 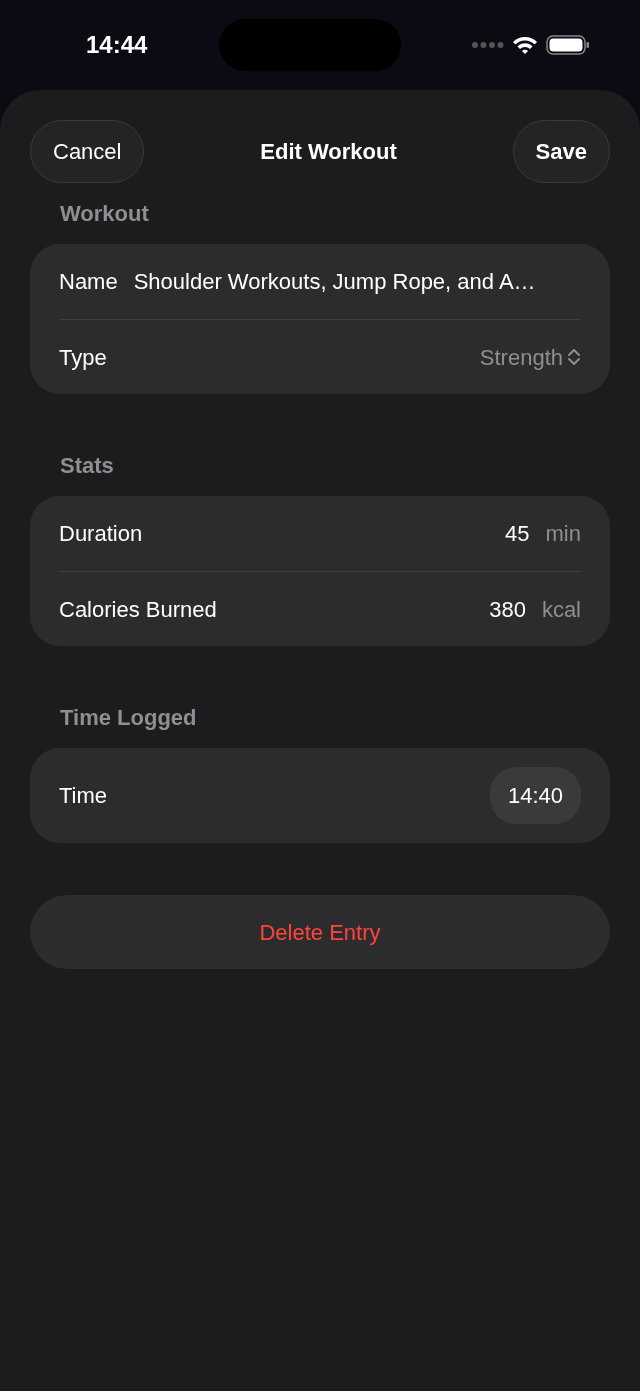 I want to click on field-label: Type, so click(x=83, y=357).